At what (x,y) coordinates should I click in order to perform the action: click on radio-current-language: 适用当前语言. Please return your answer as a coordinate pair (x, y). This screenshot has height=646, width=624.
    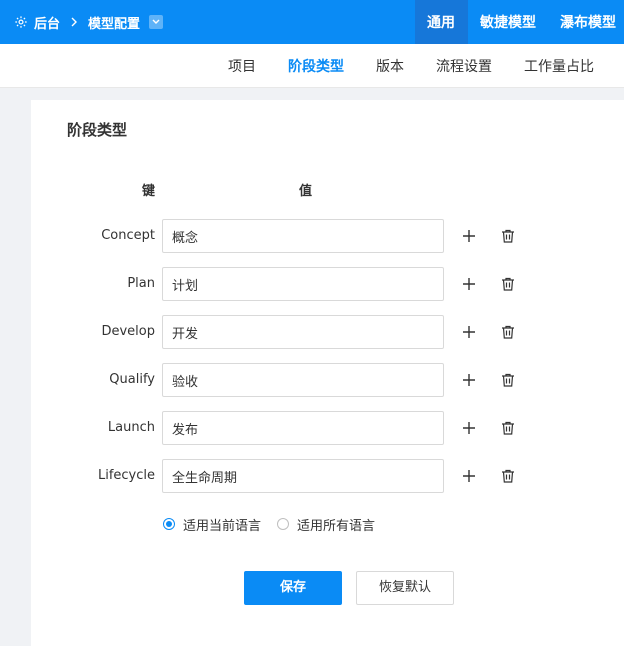
    Looking at the image, I should click on (212, 524).